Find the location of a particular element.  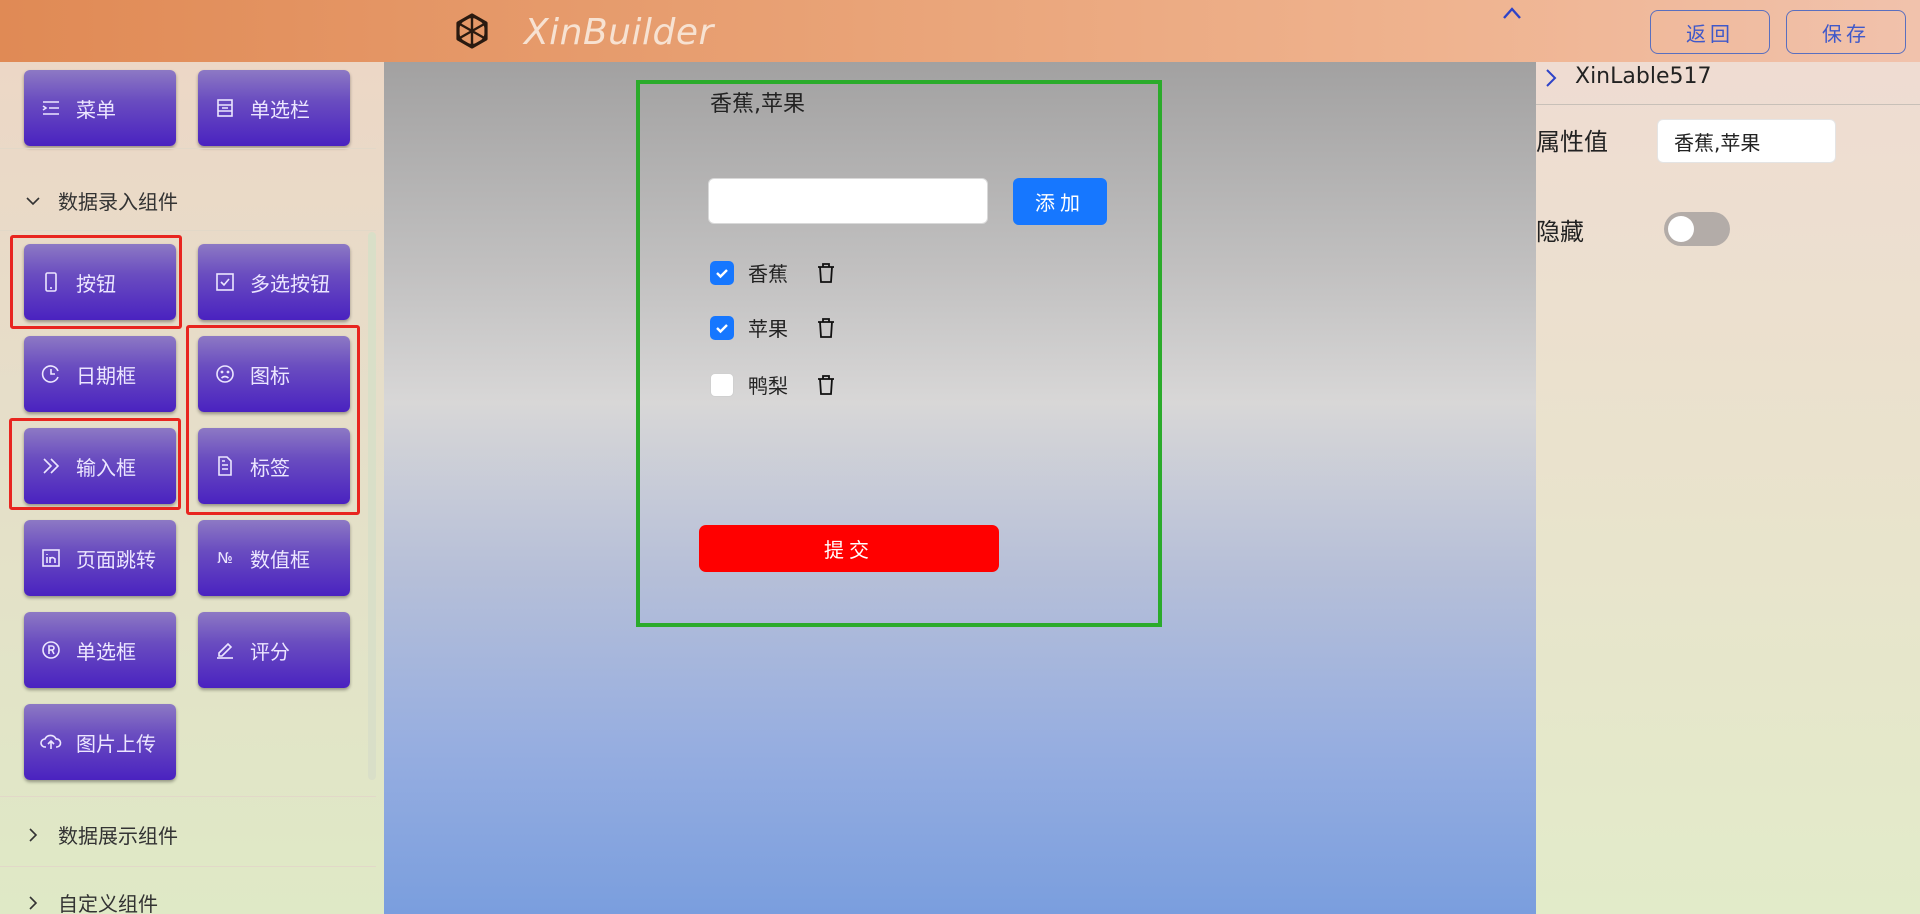

double-right-icon is located at coordinates (51, 466).